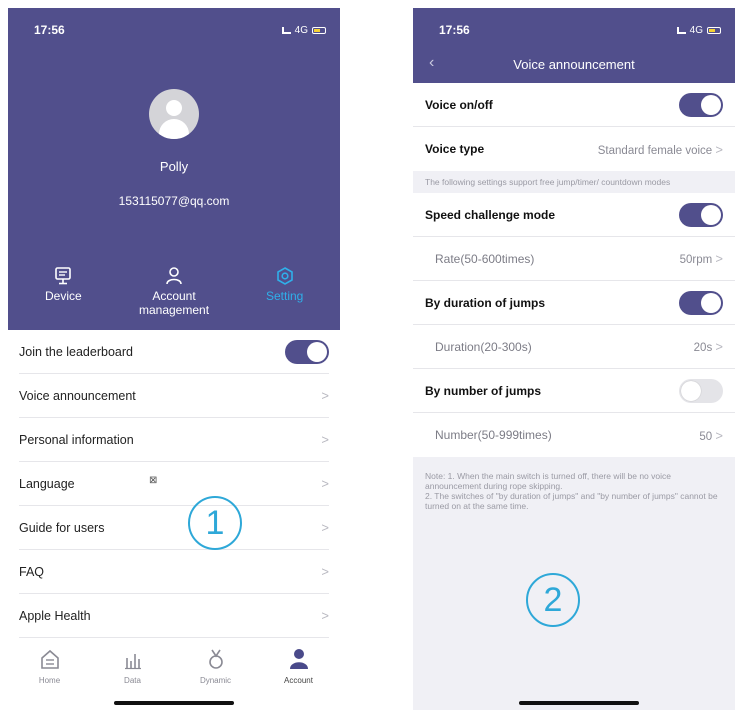 This screenshot has height=716, width=736. I want to click on tabbar-dynamic: Dynamic, so click(215, 666).